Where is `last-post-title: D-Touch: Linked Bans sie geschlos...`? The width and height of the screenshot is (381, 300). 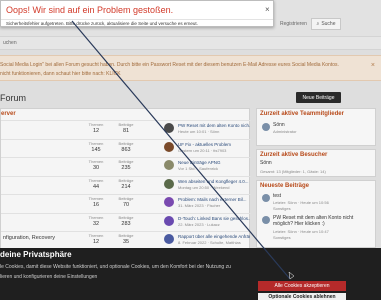 last-post-title: D-Touch: Linked Bans sie geschlos... is located at coordinates (214, 218).